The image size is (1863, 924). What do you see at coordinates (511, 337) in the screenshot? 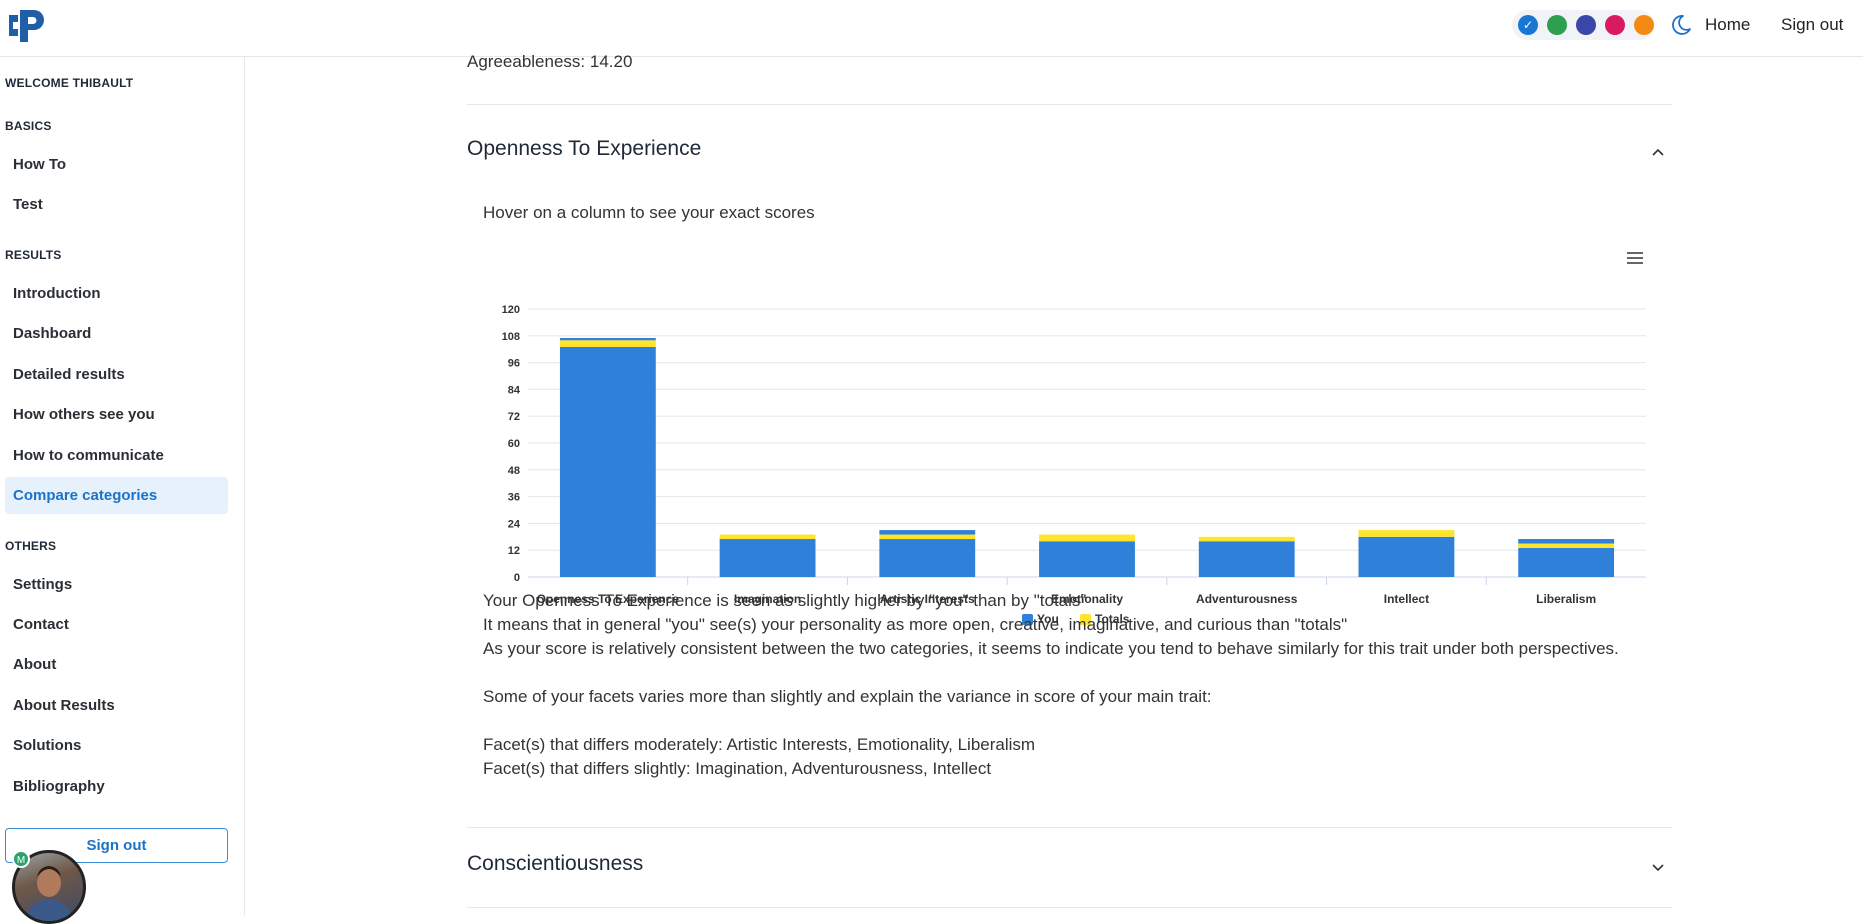
I see `chart-y-tick-label: 108` at bounding box center [511, 337].